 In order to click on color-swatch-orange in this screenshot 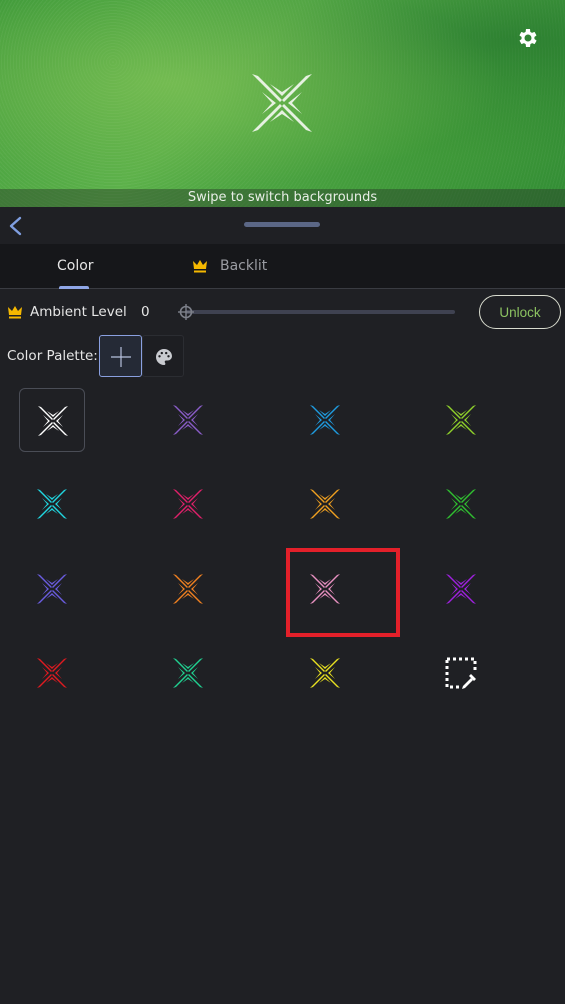, I will do `click(188, 589)`.